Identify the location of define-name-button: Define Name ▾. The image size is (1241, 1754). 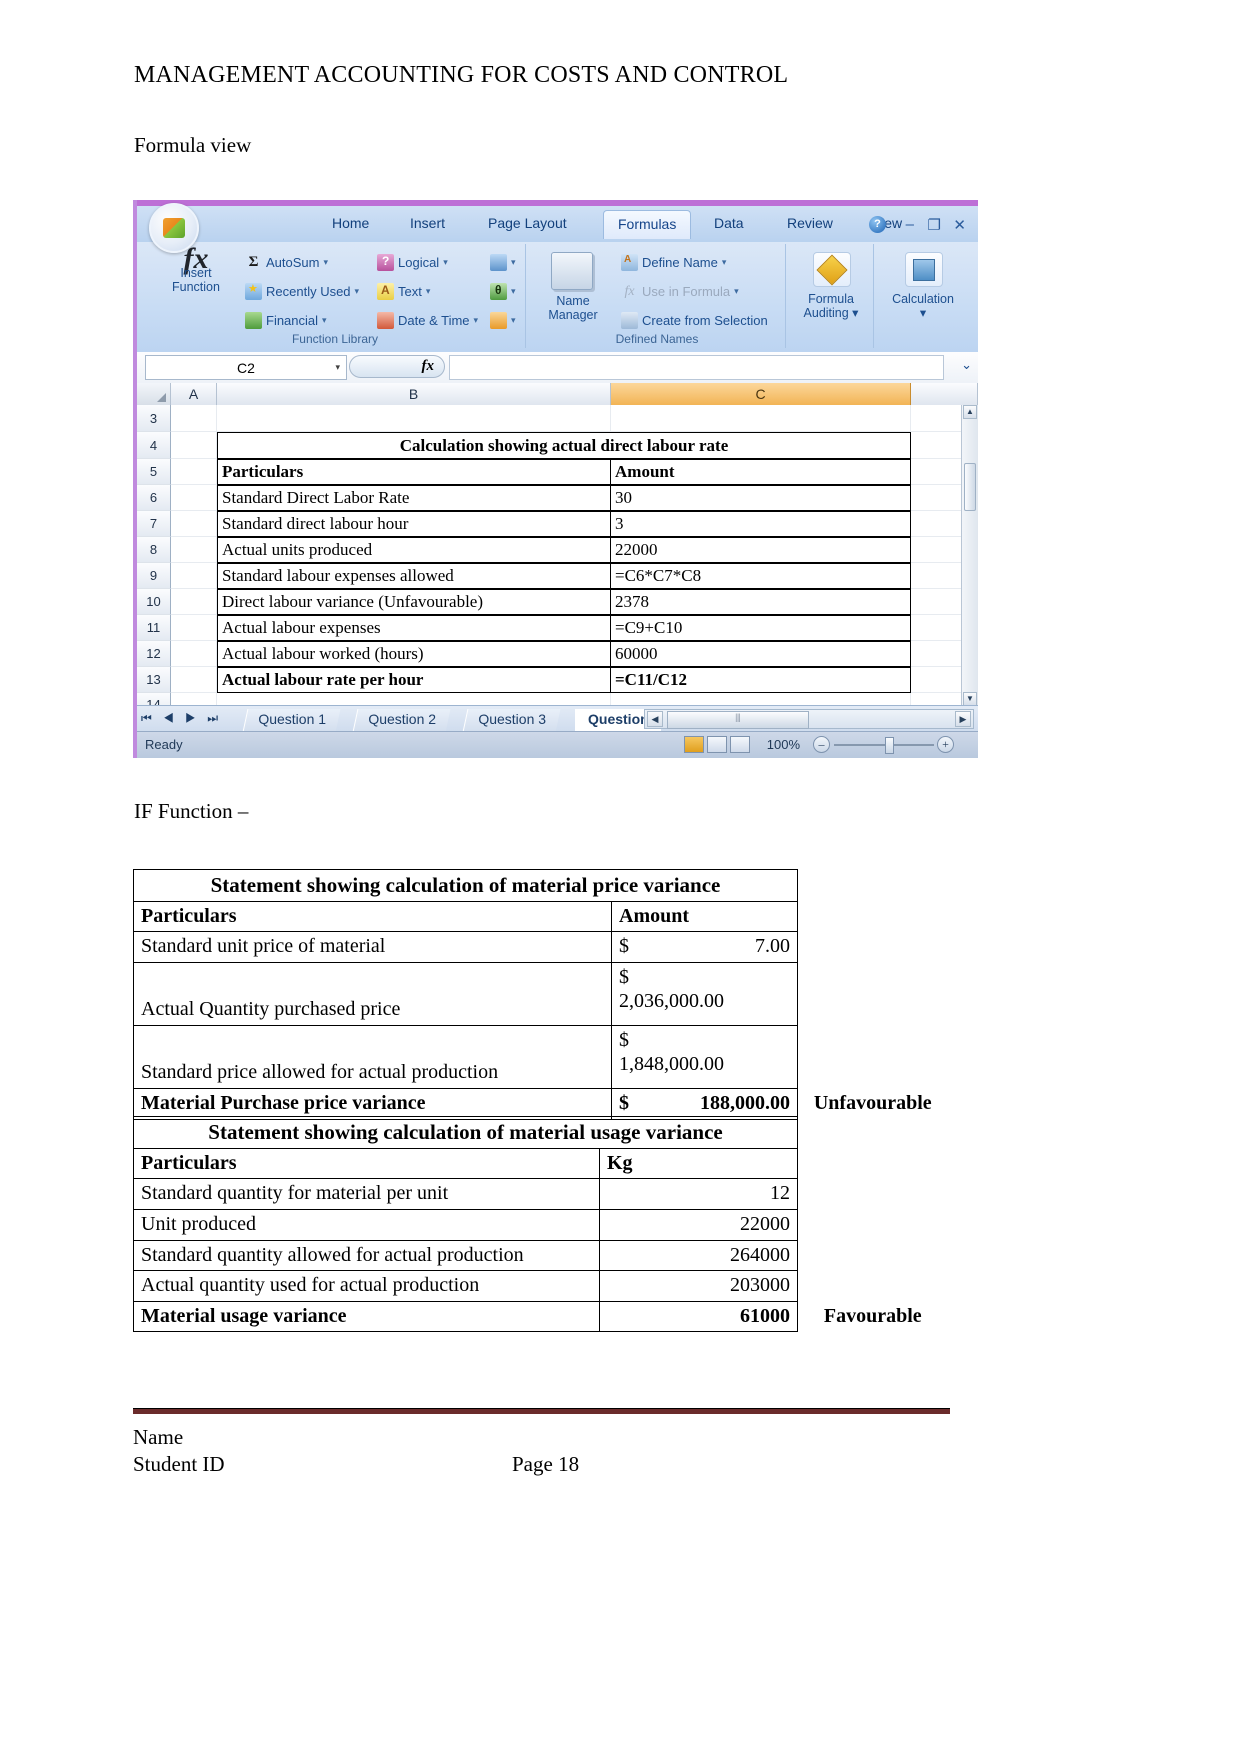
(673, 262).